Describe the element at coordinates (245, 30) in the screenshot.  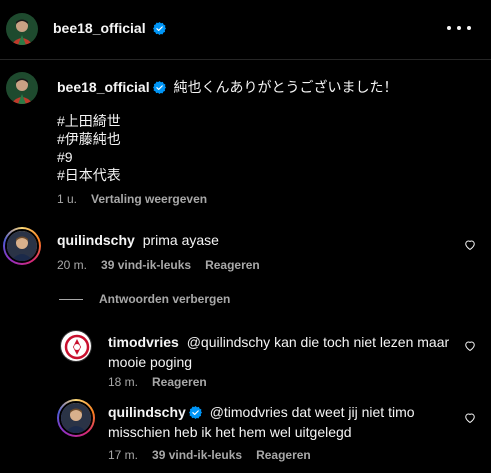
I see `post-header: bee18_official` at that location.